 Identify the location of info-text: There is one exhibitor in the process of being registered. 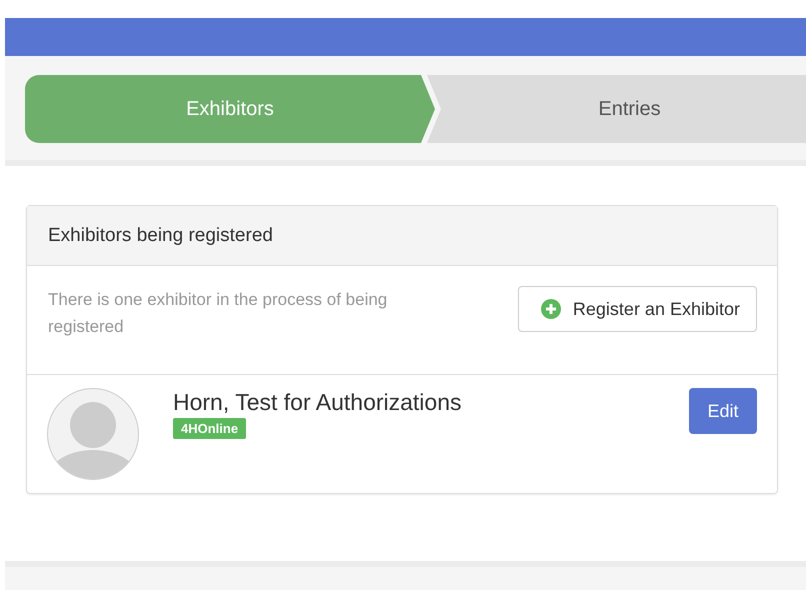
(218, 313).